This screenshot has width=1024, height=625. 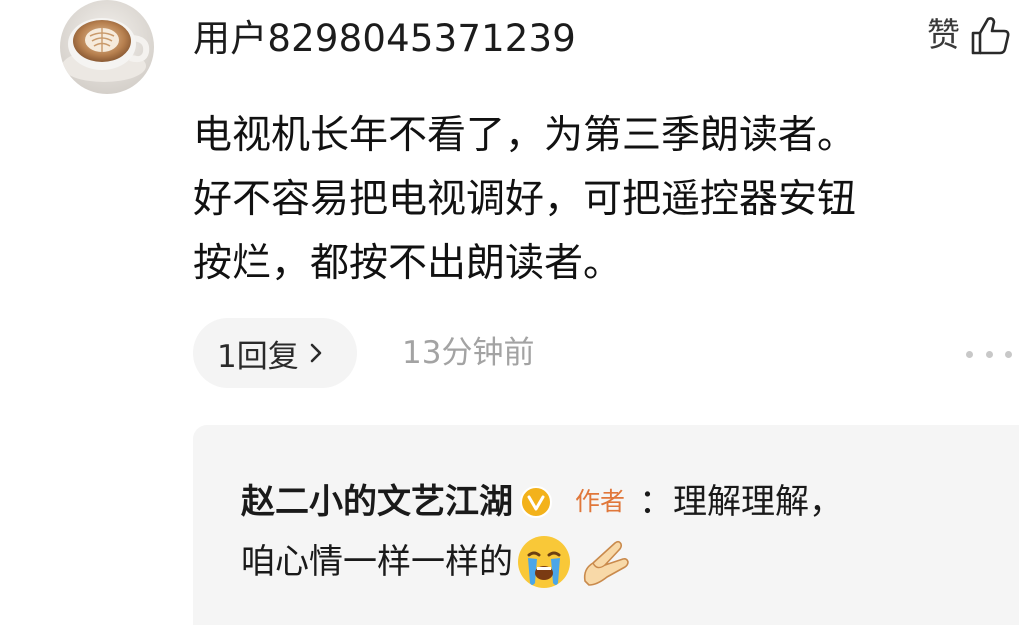 What do you see at coordinates (606, 563) in the screenshot?
I see `pinched-fingers-hand-emoji` at bounding box center [606, 563].